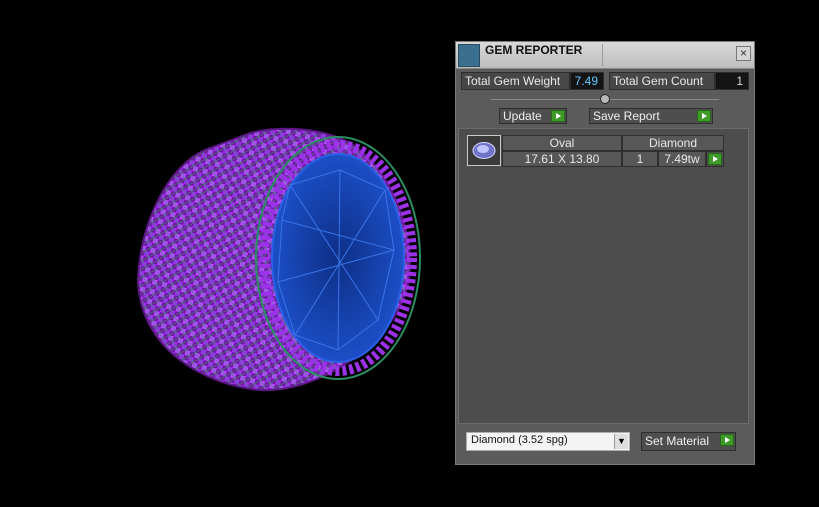  I want to click on gem-size-cell: 17.61 X 13.80, so click(562, 159).